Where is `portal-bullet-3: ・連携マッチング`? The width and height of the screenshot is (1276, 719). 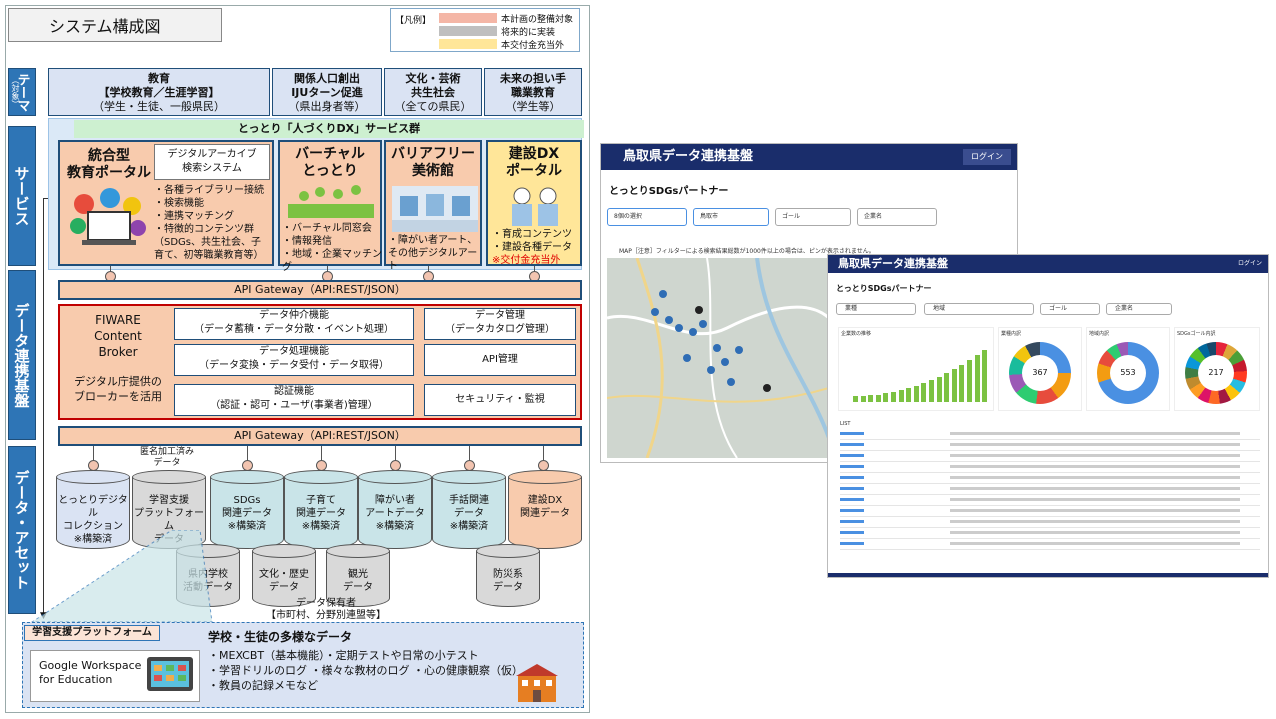 portal-bullet-3: ・連携マッチング is located at coordinates (194, 216).